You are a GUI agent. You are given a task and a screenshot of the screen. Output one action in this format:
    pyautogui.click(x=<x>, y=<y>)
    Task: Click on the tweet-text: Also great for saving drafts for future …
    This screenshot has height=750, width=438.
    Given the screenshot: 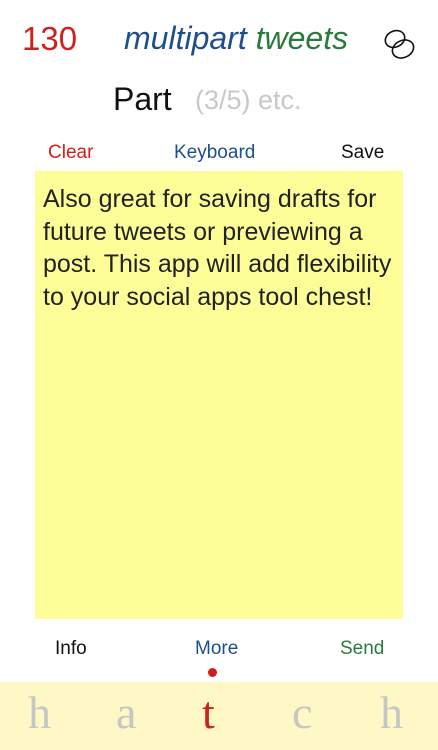 What is the action you would take?
    pyautogui.click(x=217, y=248)
    